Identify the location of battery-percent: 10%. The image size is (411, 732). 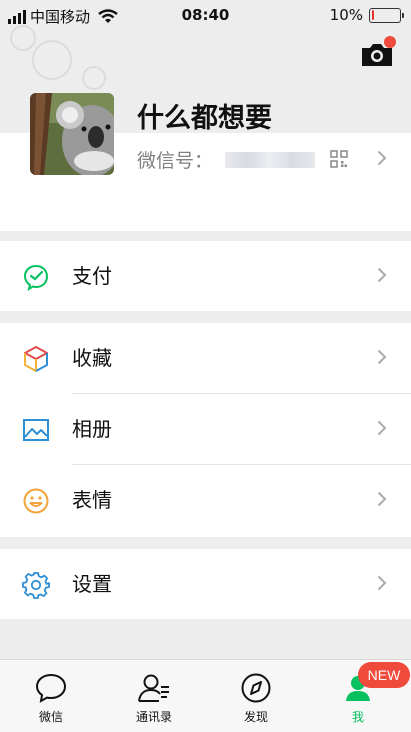
(346, 15).